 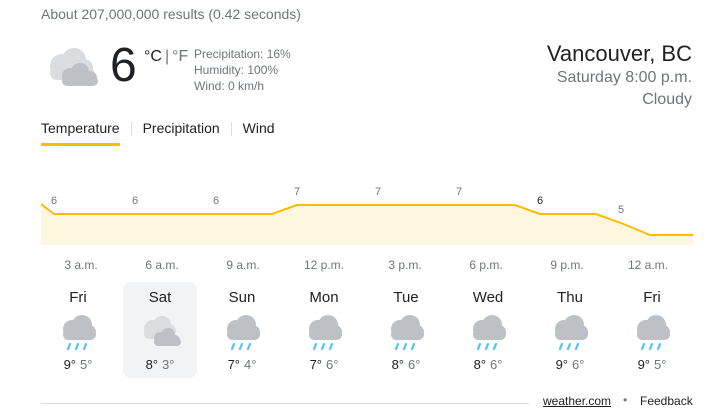 What do you see at coordinates (406, 297) in the screenshot?
I see `day-name: Tue` at bounding box center [406, 297].